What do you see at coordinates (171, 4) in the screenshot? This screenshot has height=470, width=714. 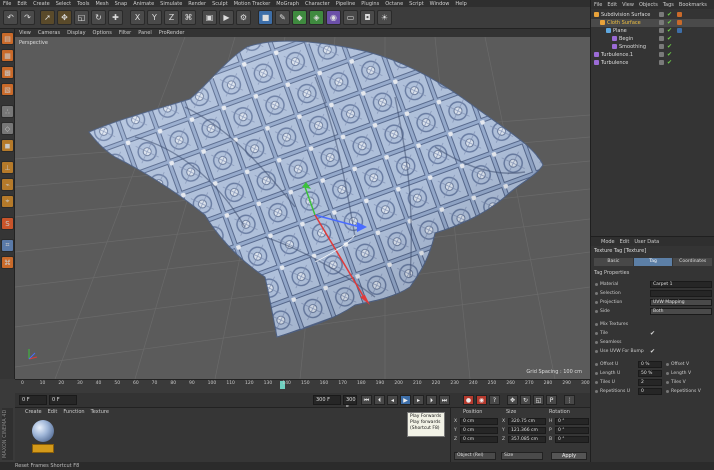 I see `menu-item-simulate: Simulate` at bounding box center [171, 4].